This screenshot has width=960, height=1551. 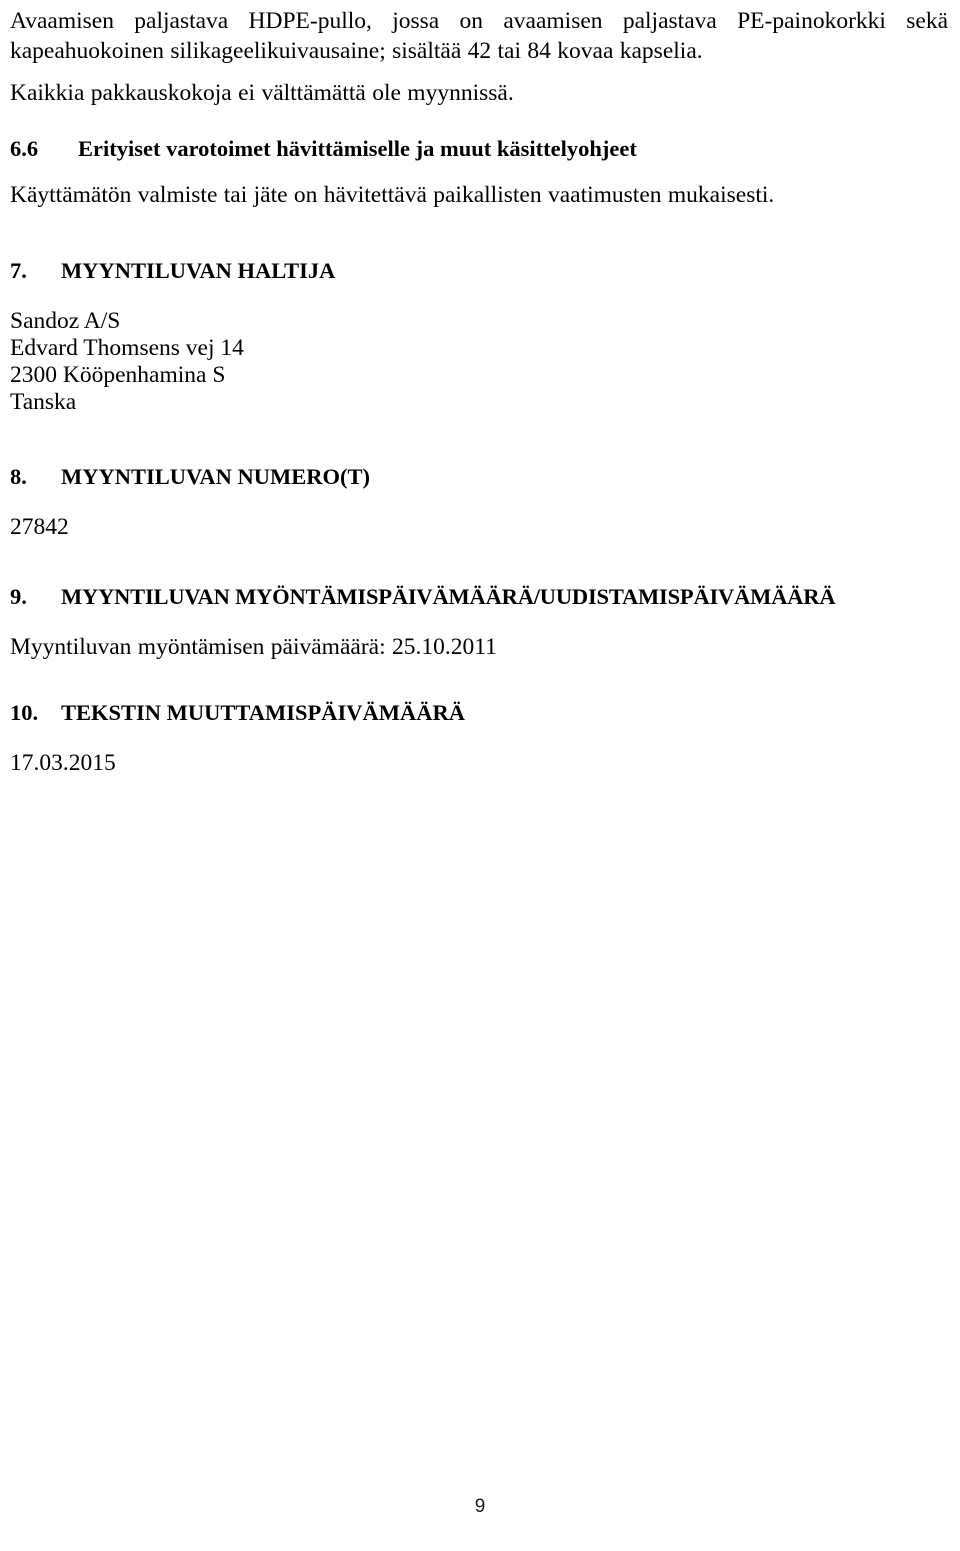 I want to click on section-number: 7., so click(x=18, y=270).